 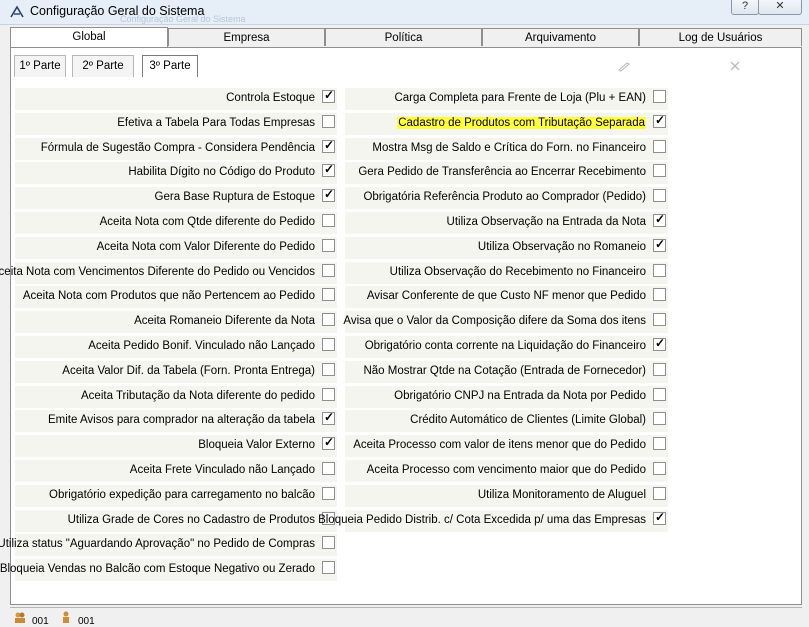 What do you see at coordinates (561, 246) in the screenshot?
I see `option-label: Utiliza Observação no Romaneio` at bounding box center [561, 246].